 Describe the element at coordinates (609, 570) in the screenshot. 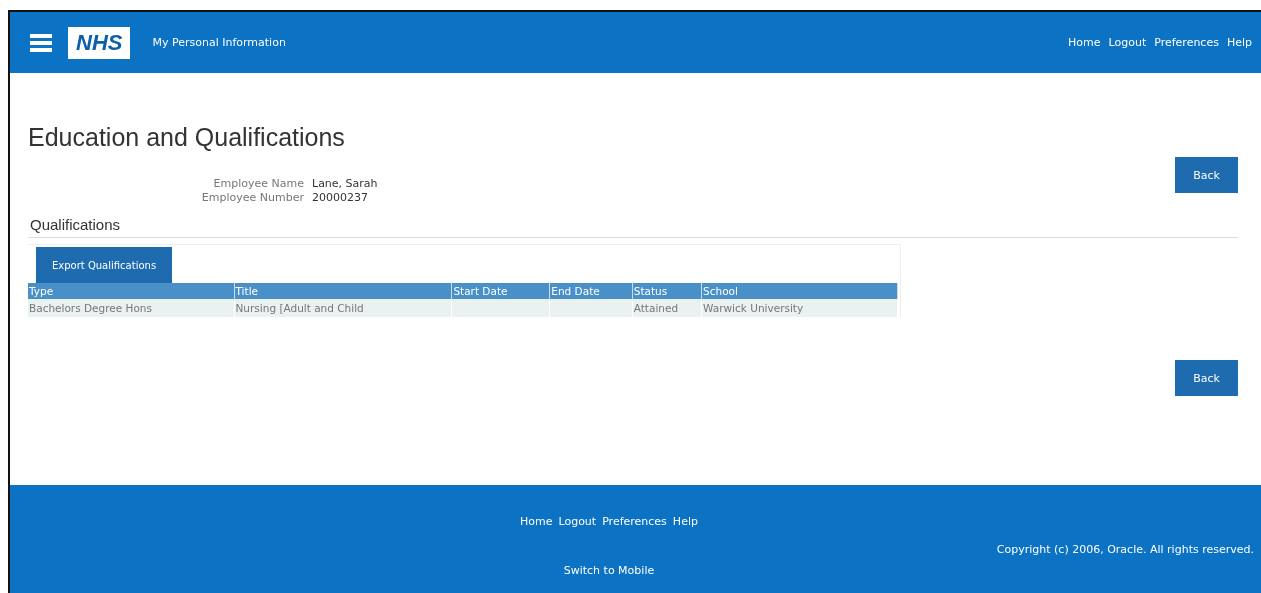

I see `mobile-link: Switch to Mobile` at that location.